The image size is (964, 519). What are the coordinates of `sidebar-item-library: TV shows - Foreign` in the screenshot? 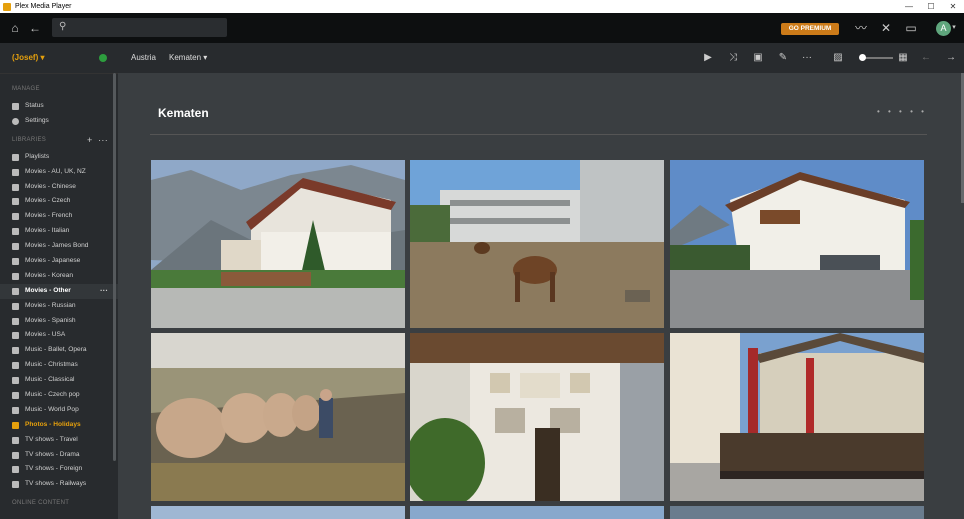 It's located at (59, 469).